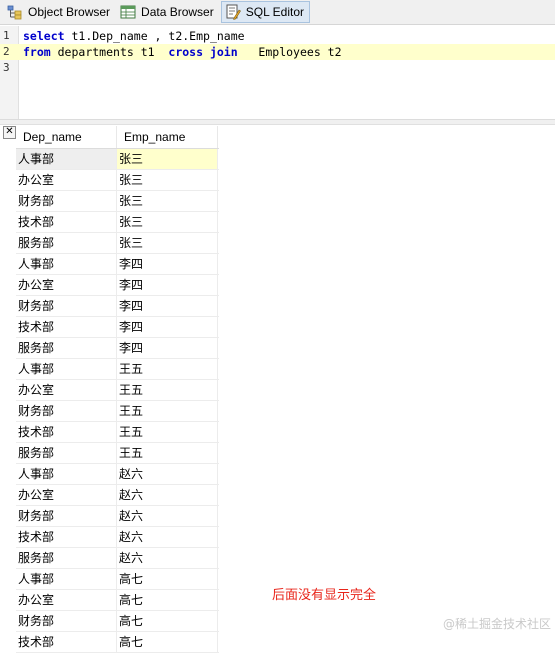 This screenshot has height=653, width=555. I want to click on code-text: select t1.Dep_name , t2.Emp_name, so click(134, 36).